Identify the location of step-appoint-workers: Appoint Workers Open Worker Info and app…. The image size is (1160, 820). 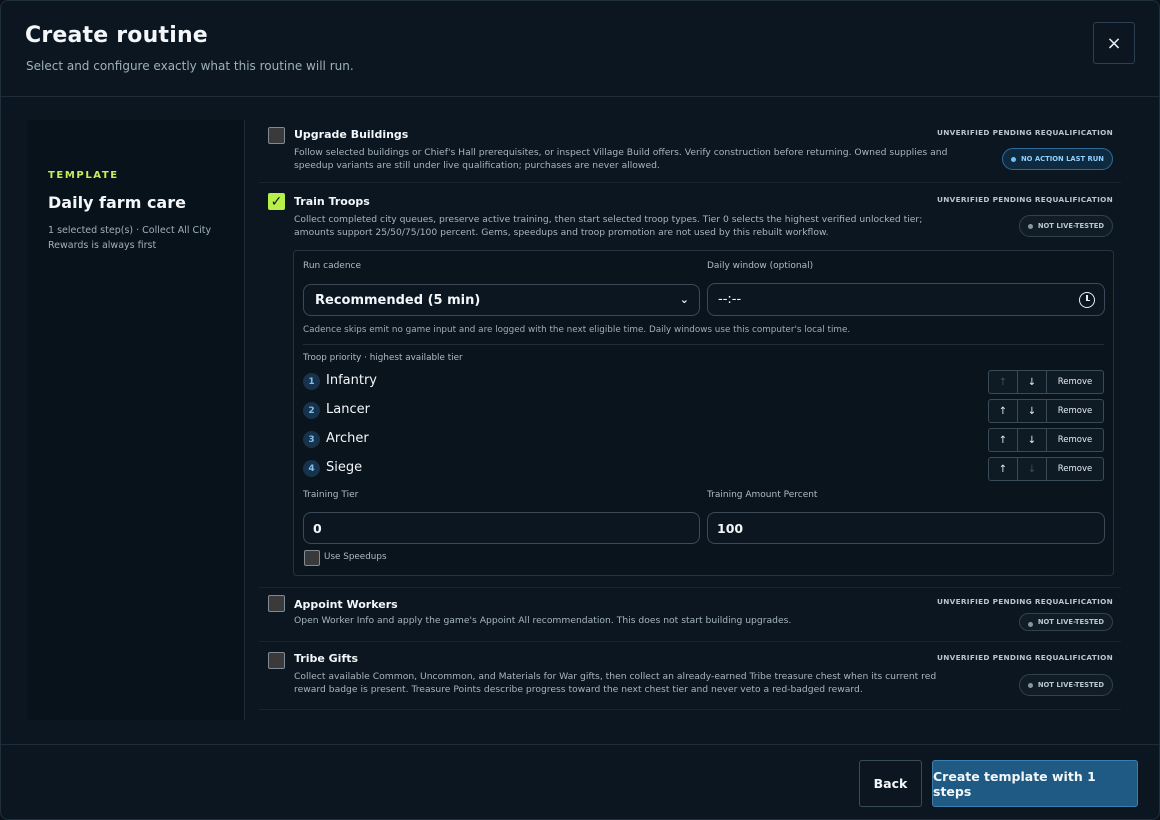
(690, 615).